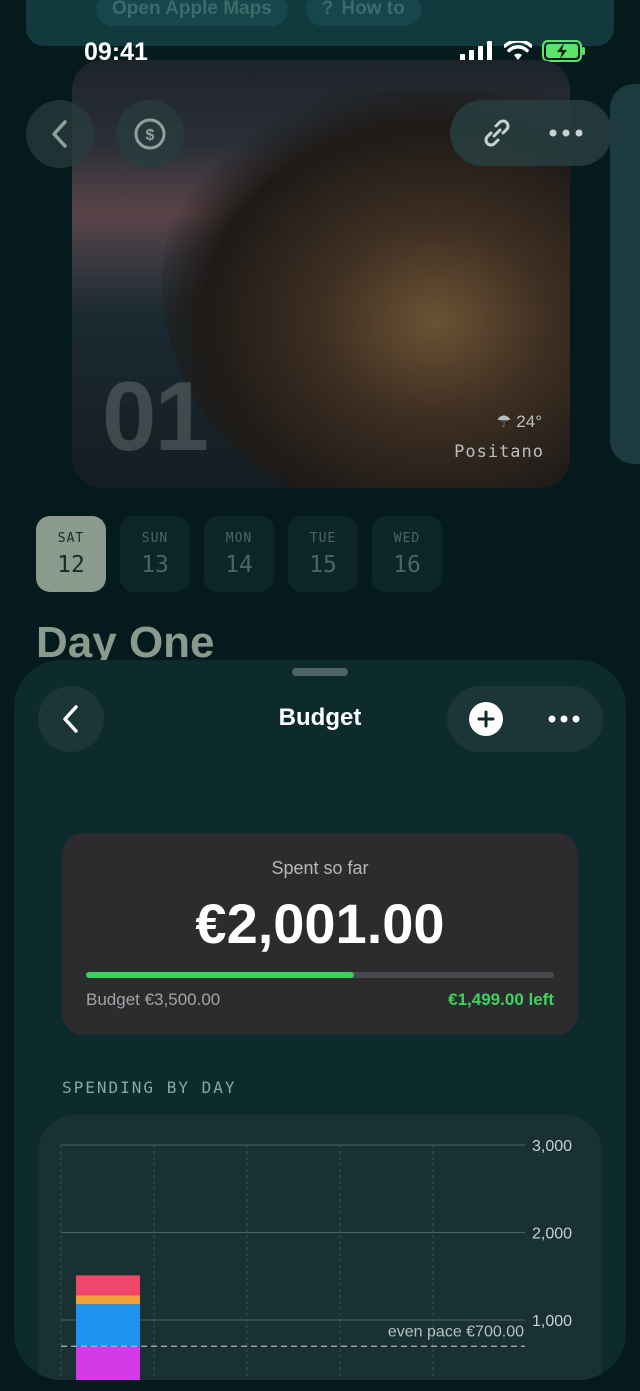 This screenshot has width=640, height=1391. I want to click on day-dow: TUE, so click(323, 538).